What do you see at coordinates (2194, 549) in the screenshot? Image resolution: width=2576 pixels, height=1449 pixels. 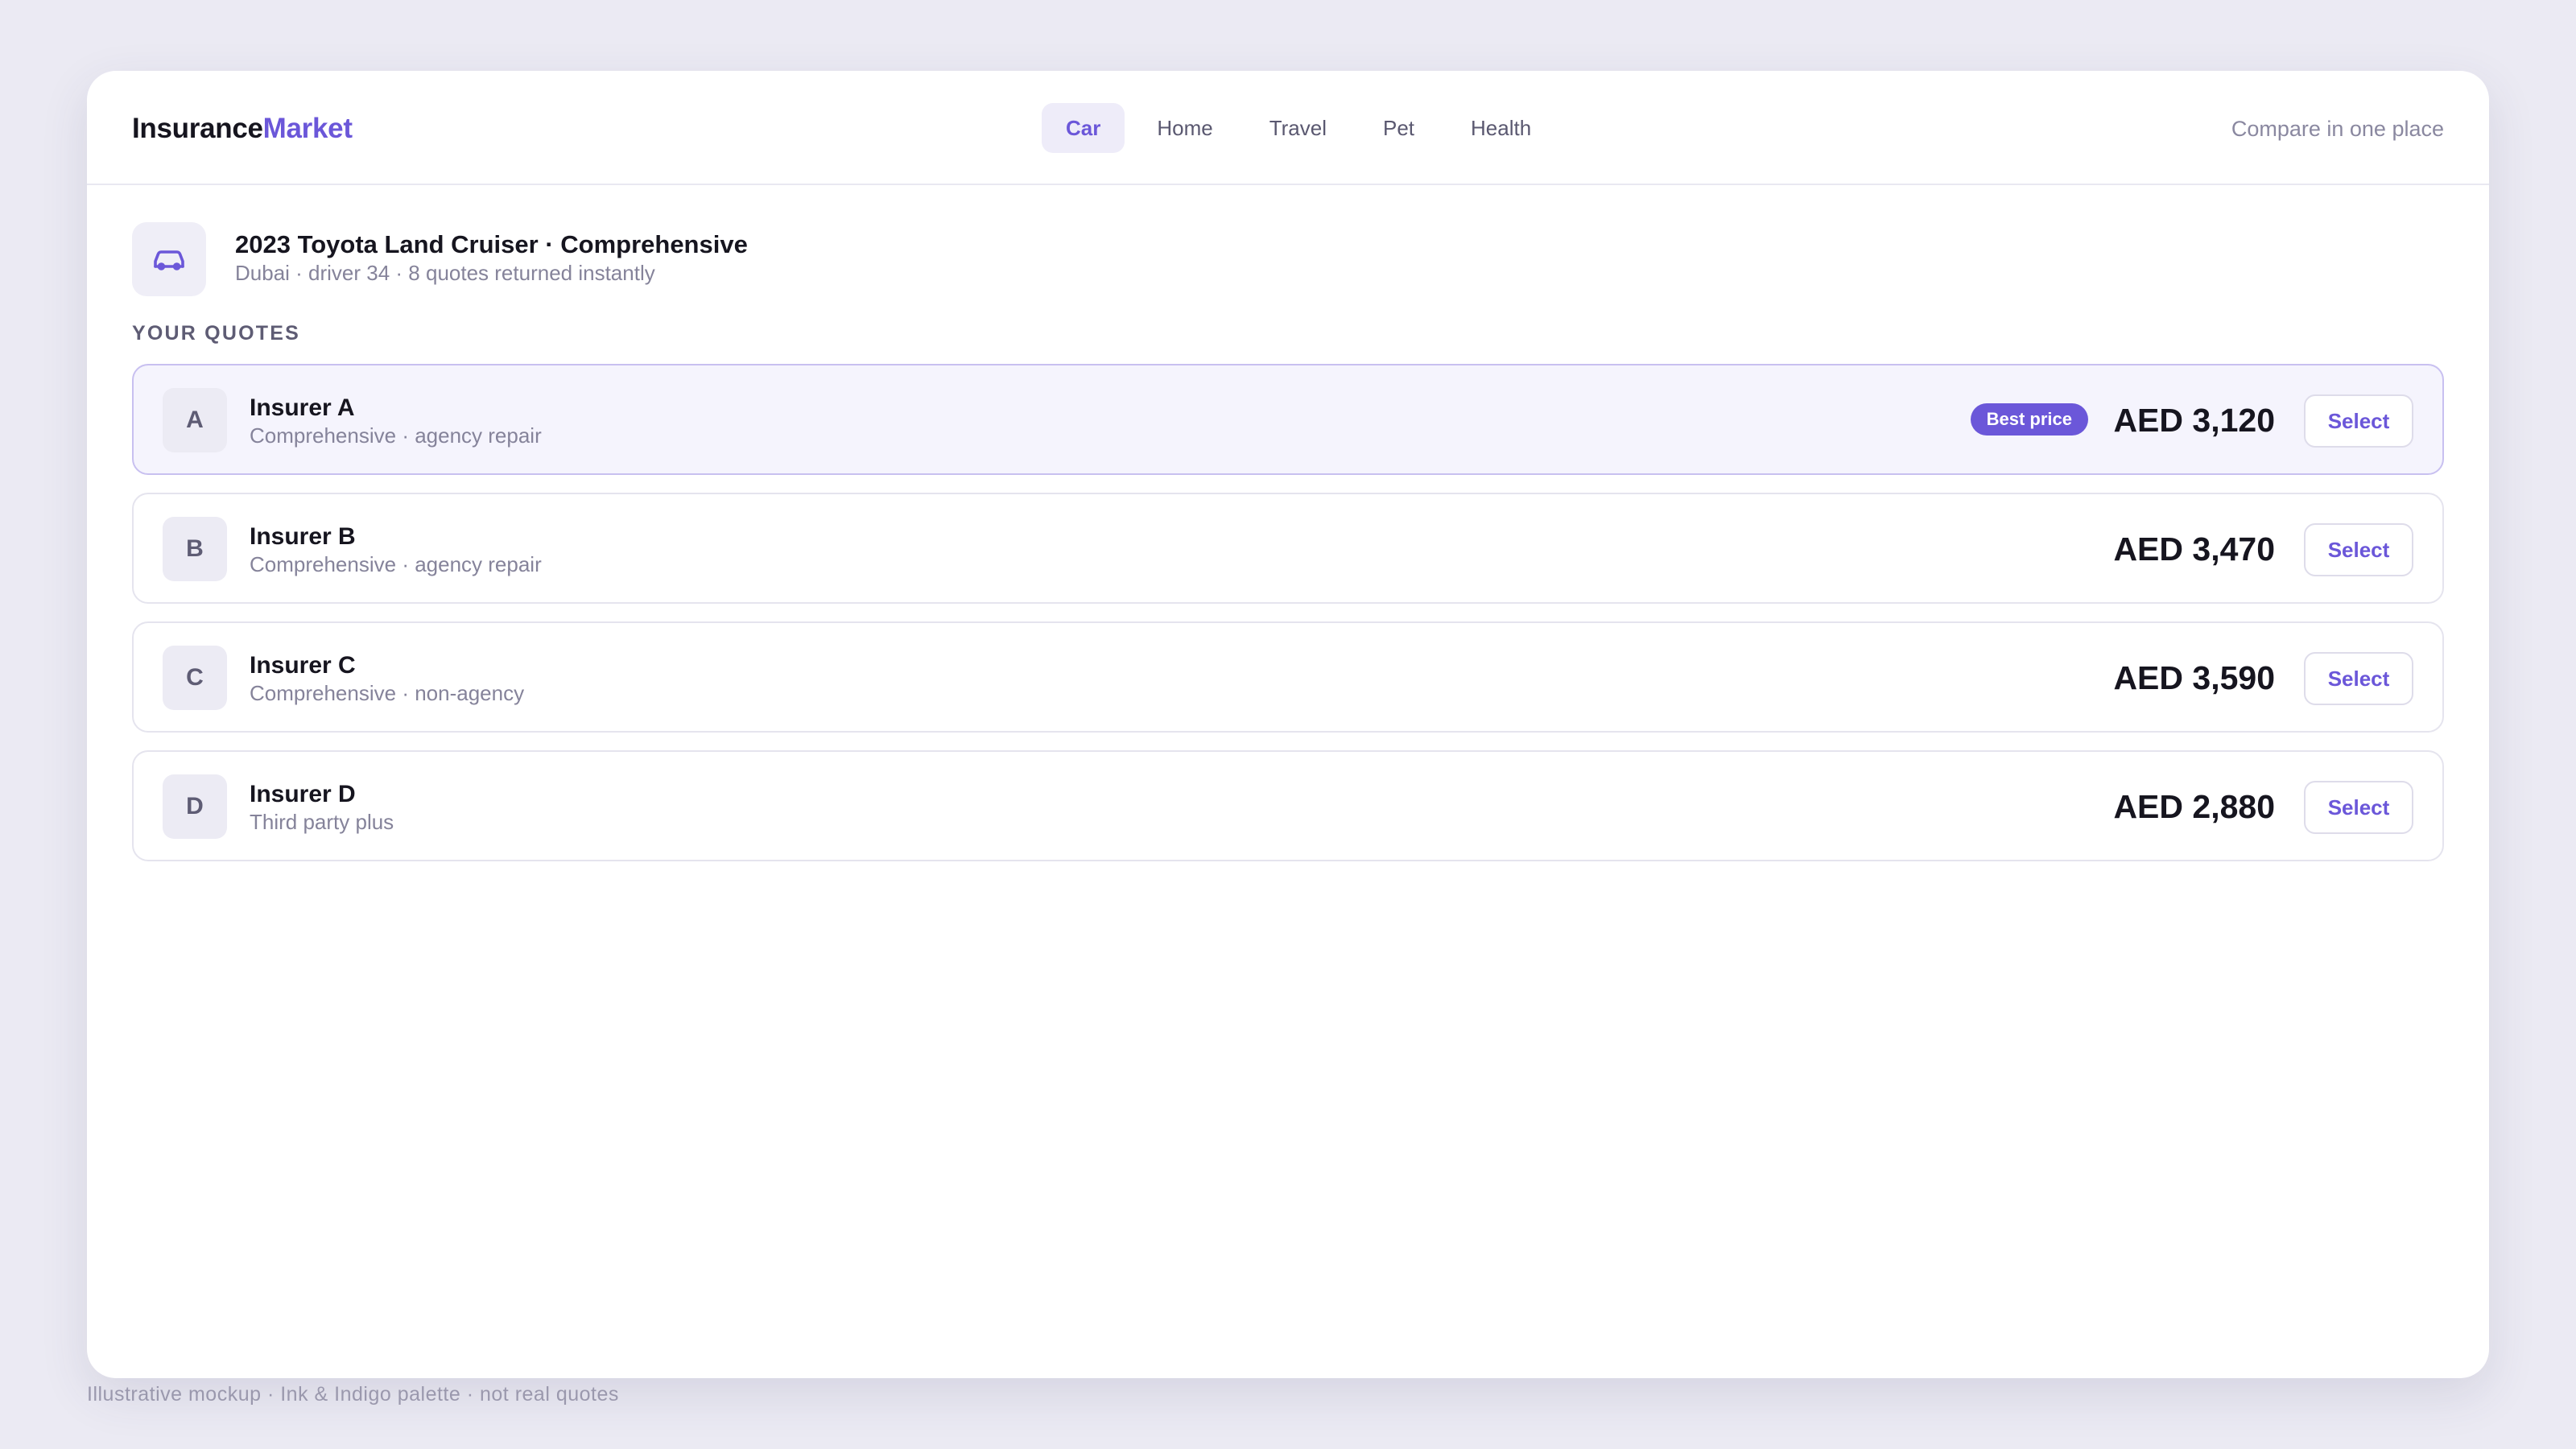 I see `quote-price: AED 3,470` at bounding box center [2194, 549].